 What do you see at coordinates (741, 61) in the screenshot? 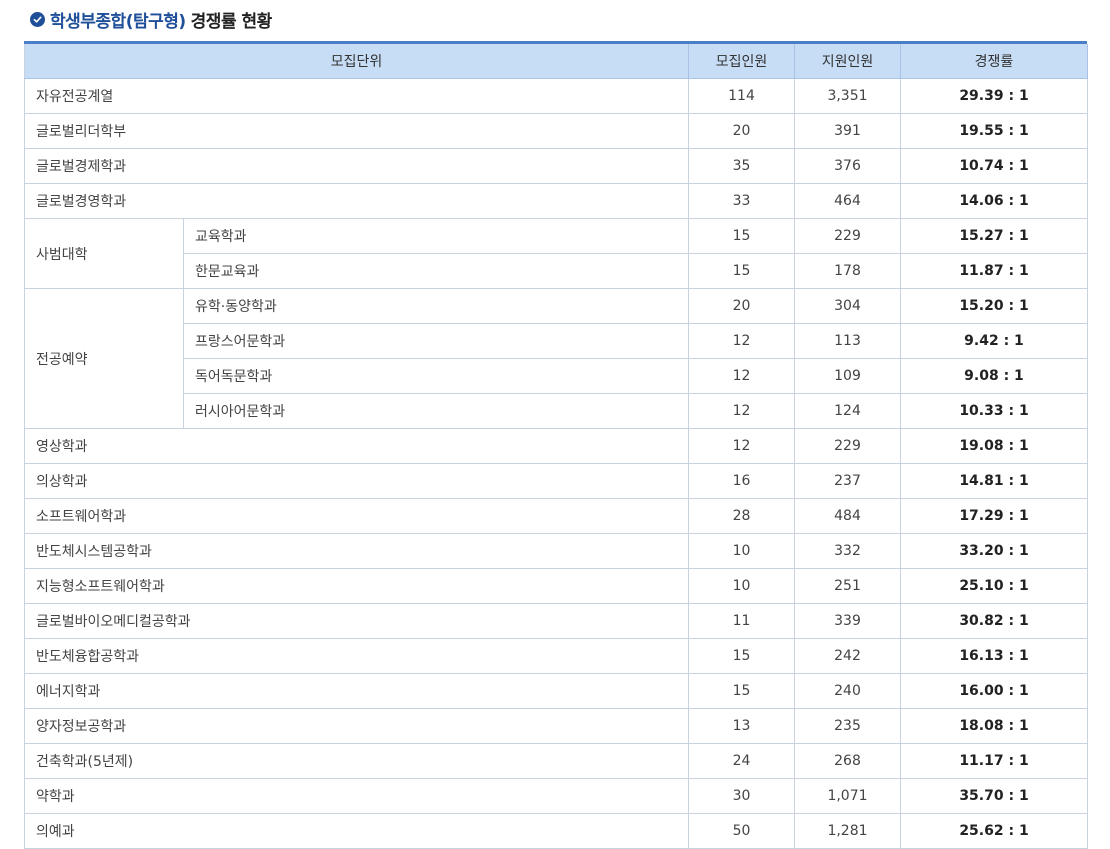
I see `header-quota: 모집인원` at bounding box center [741, 61].